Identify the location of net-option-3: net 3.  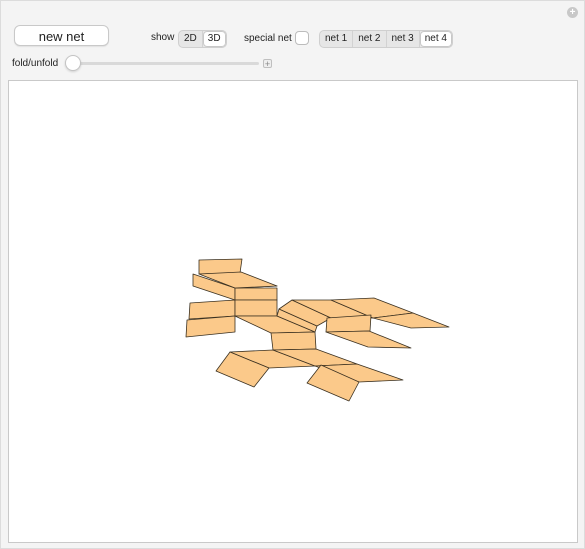
(403, 39).